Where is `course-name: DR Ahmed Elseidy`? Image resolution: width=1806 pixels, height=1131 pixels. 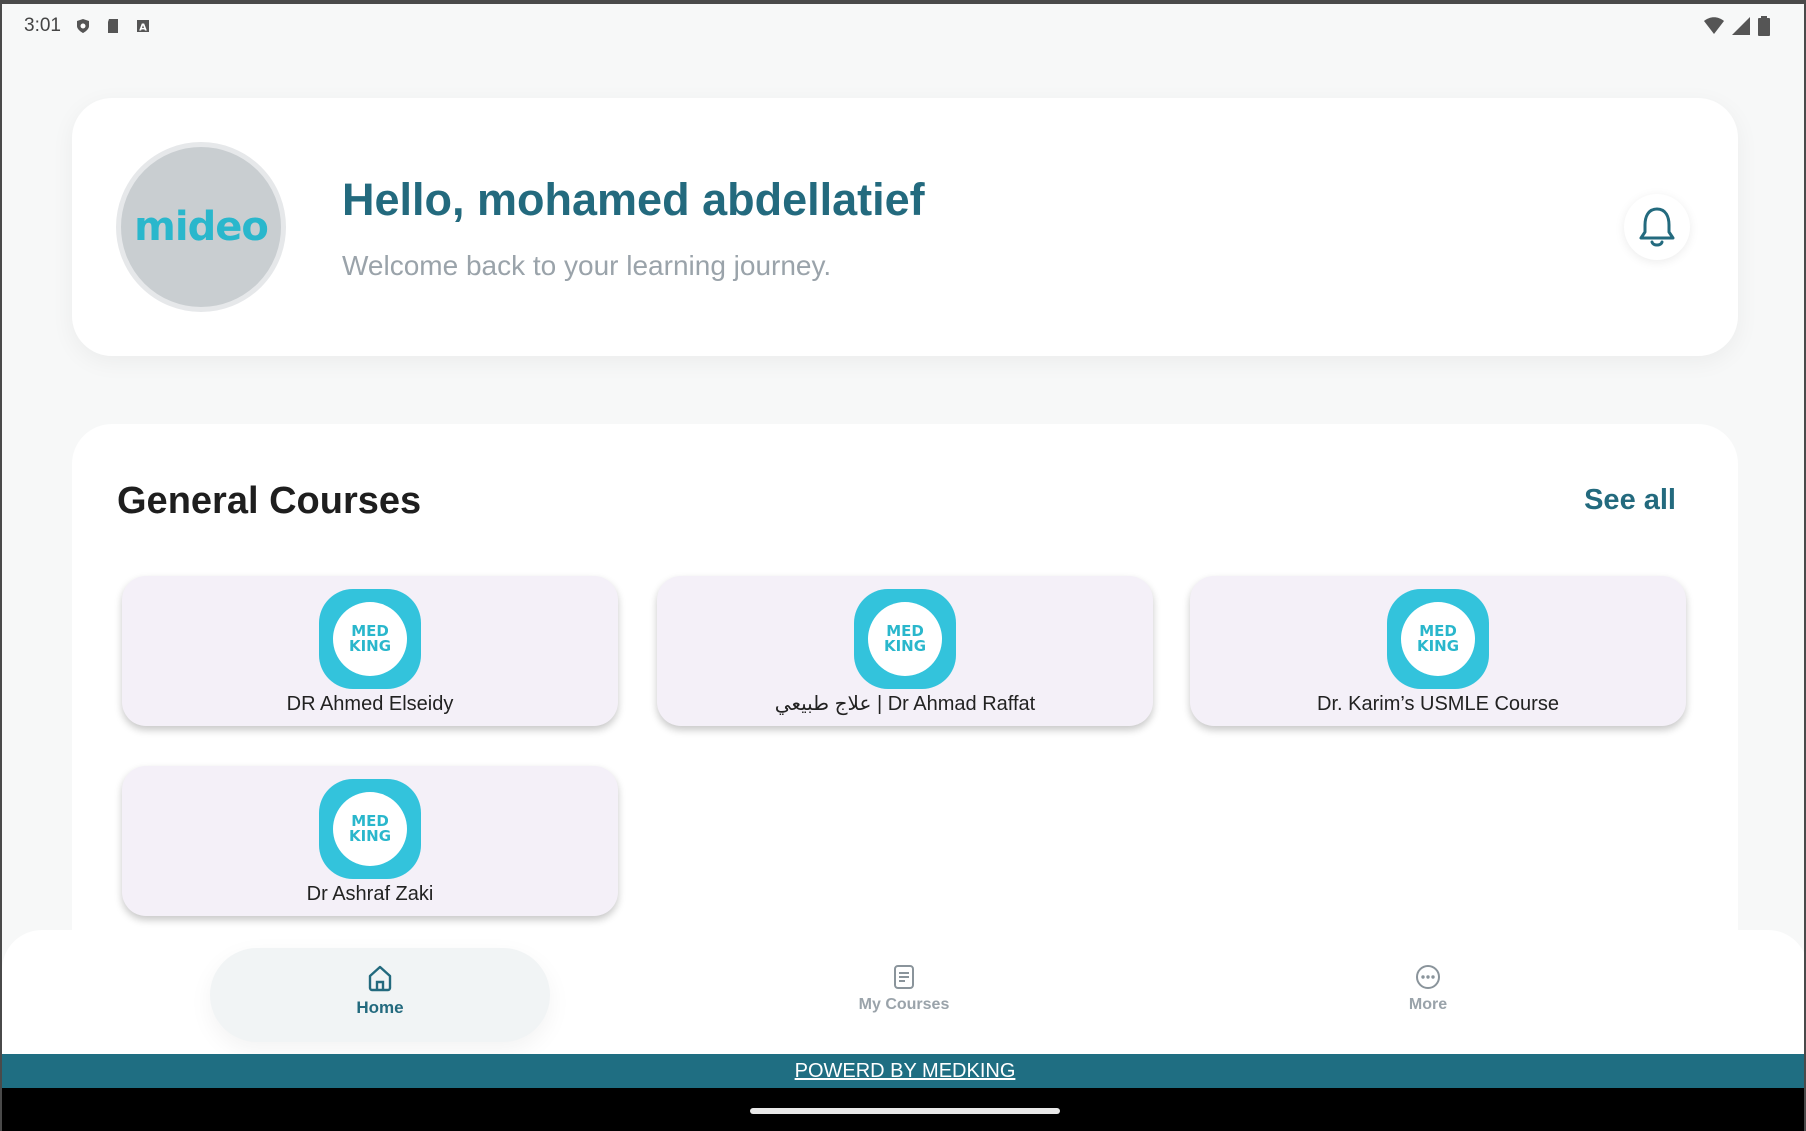 course-name: DR Ahmed Elseidy is located at coordinates (370, 704).